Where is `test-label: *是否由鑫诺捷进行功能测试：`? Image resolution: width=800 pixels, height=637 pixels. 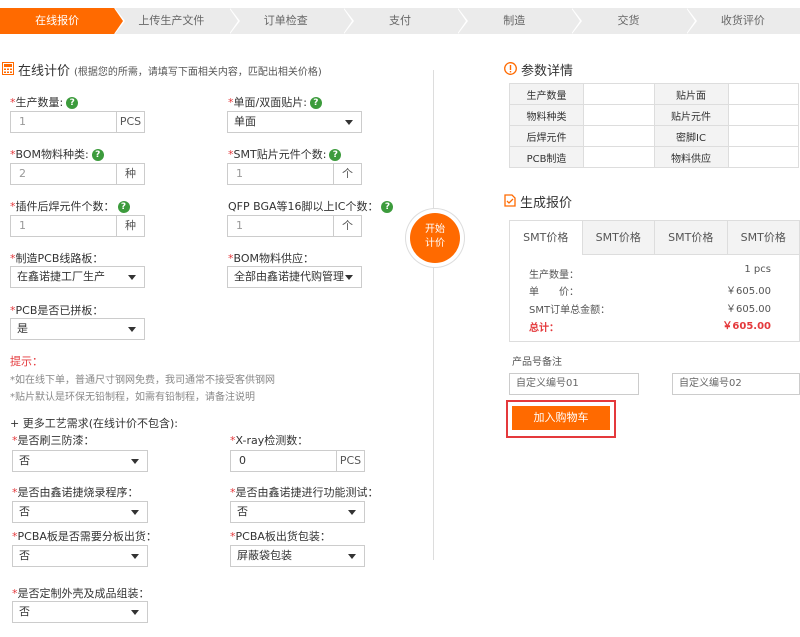 test-label: *是否由鑫诺捷进行功能测试： is located at coordinates (304, 492).